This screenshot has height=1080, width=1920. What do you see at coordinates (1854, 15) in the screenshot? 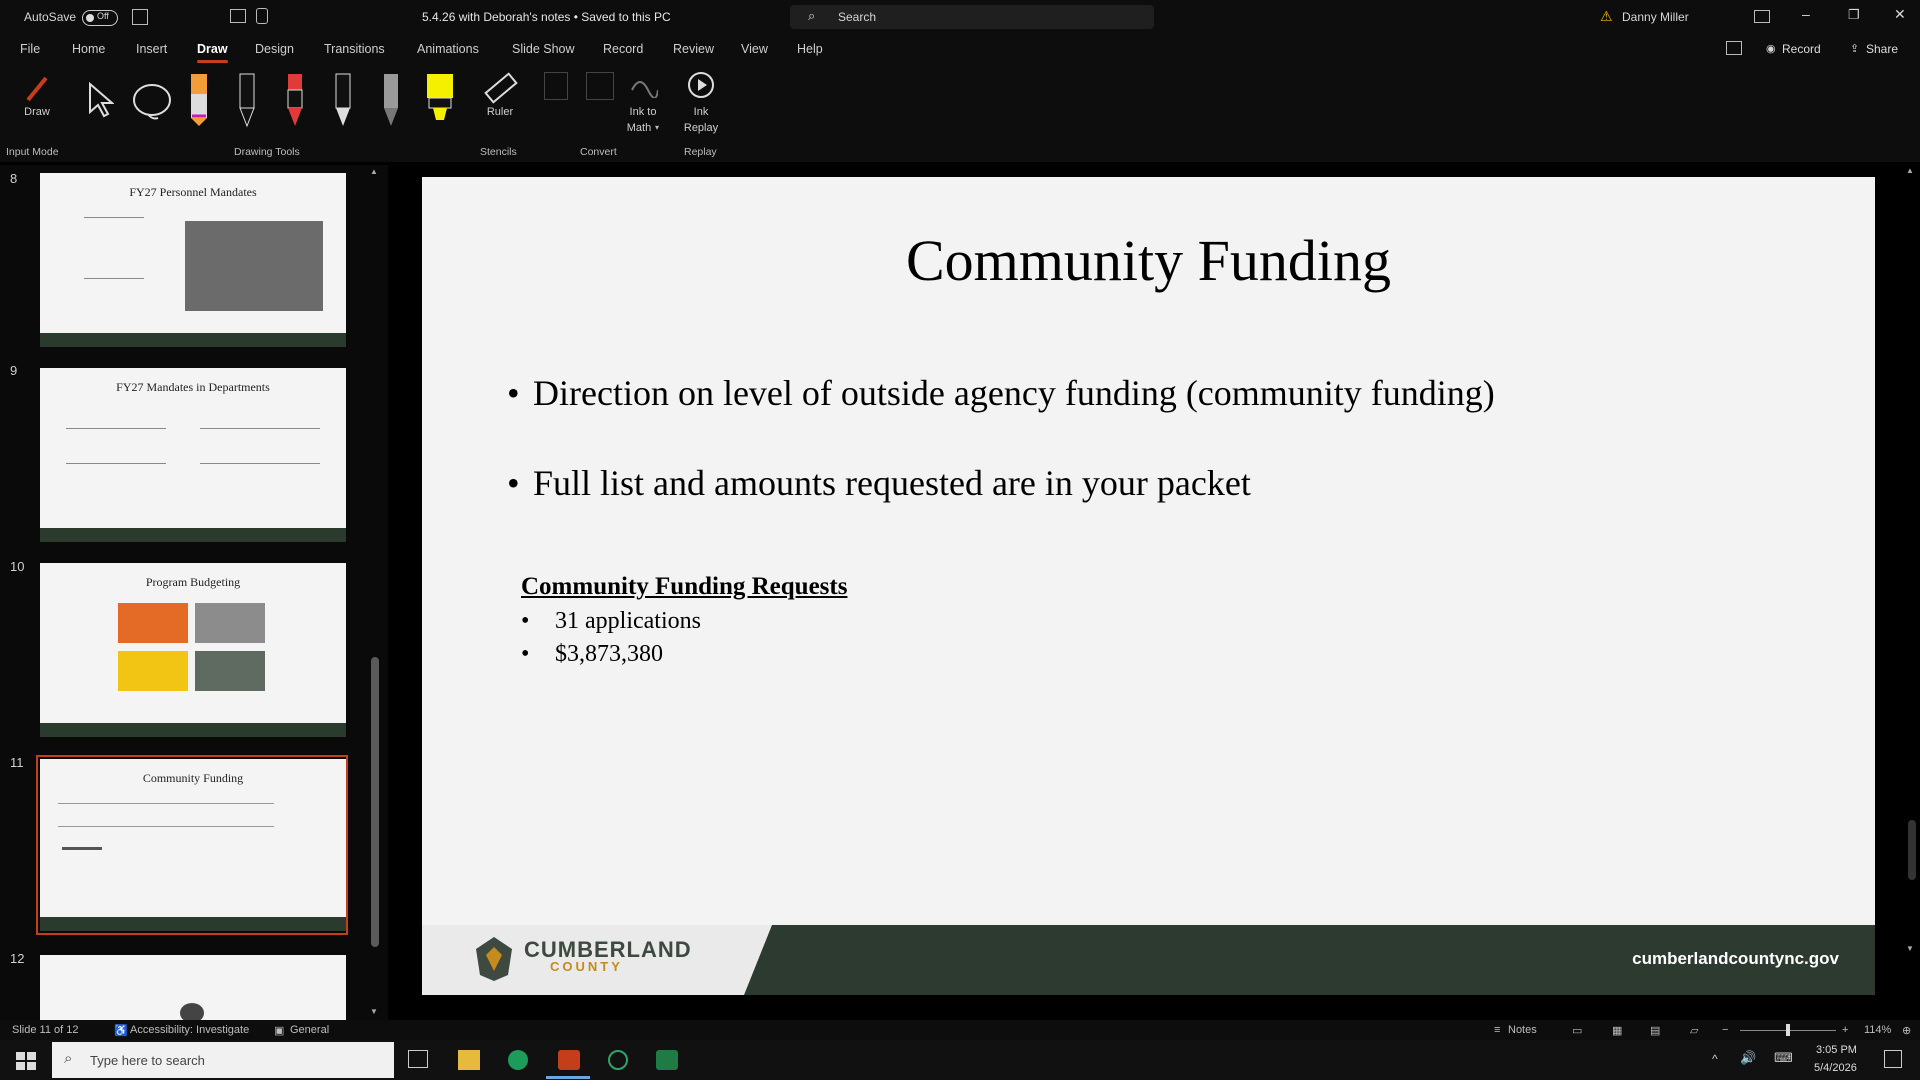
I see `restore-icon: ❐` at bounding box center [1854, 15].